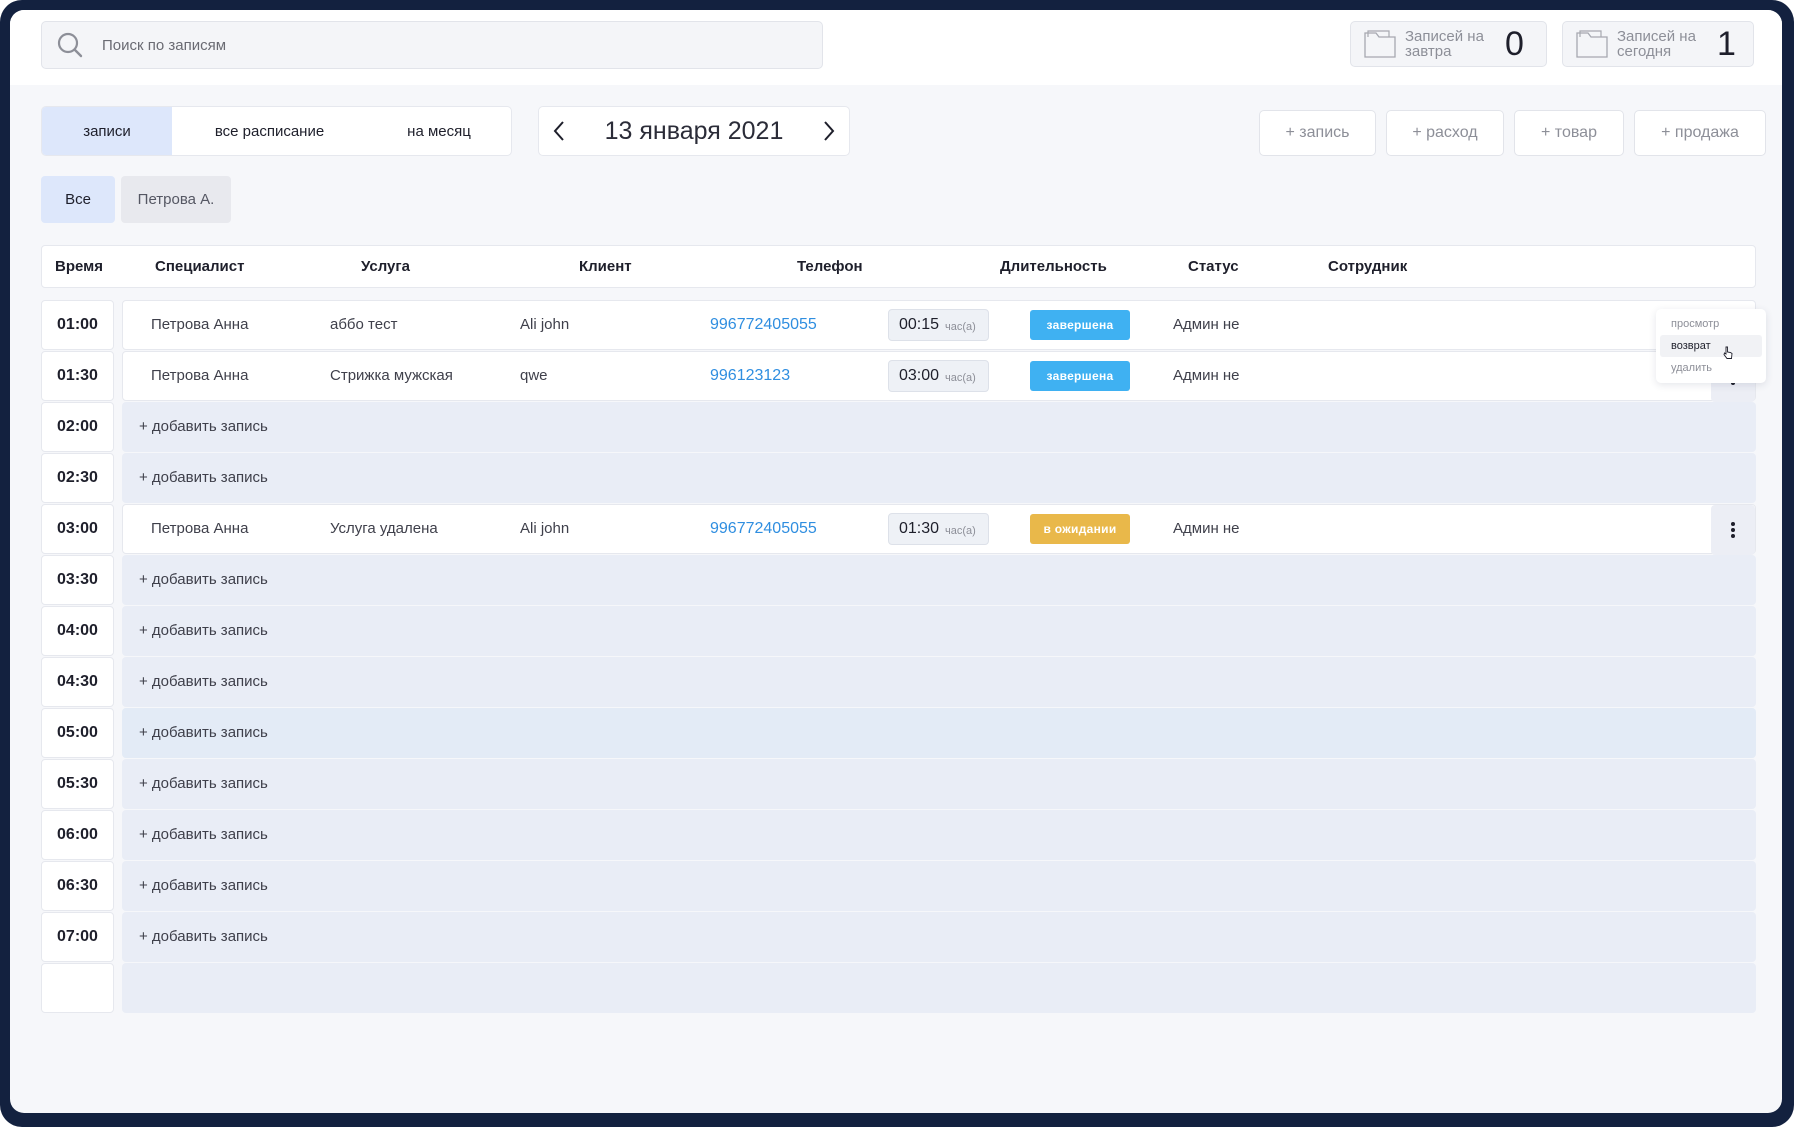  I want to click on add-record-row, so click(939, 988).